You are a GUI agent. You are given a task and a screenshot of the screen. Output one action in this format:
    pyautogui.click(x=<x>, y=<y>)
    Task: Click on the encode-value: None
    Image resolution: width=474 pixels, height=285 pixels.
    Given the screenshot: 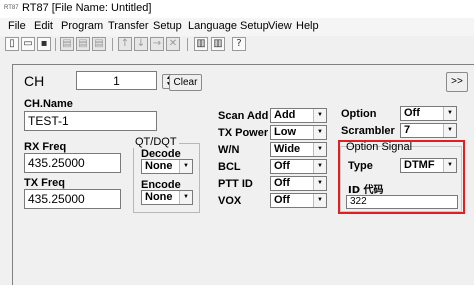 What is the action you would take?
    pyautogui.click(x=159, y=197)
    